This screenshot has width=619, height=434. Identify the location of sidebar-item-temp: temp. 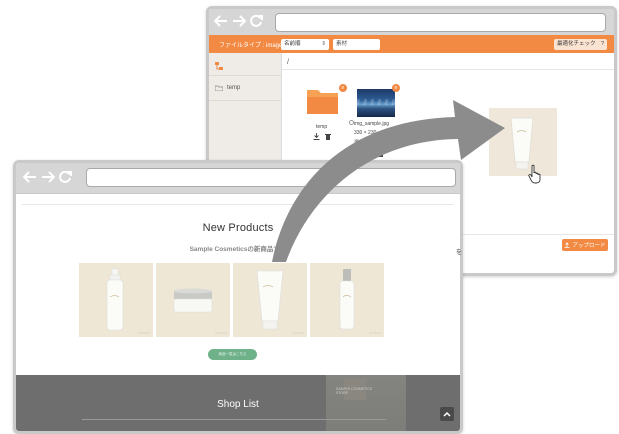
(227, 88).